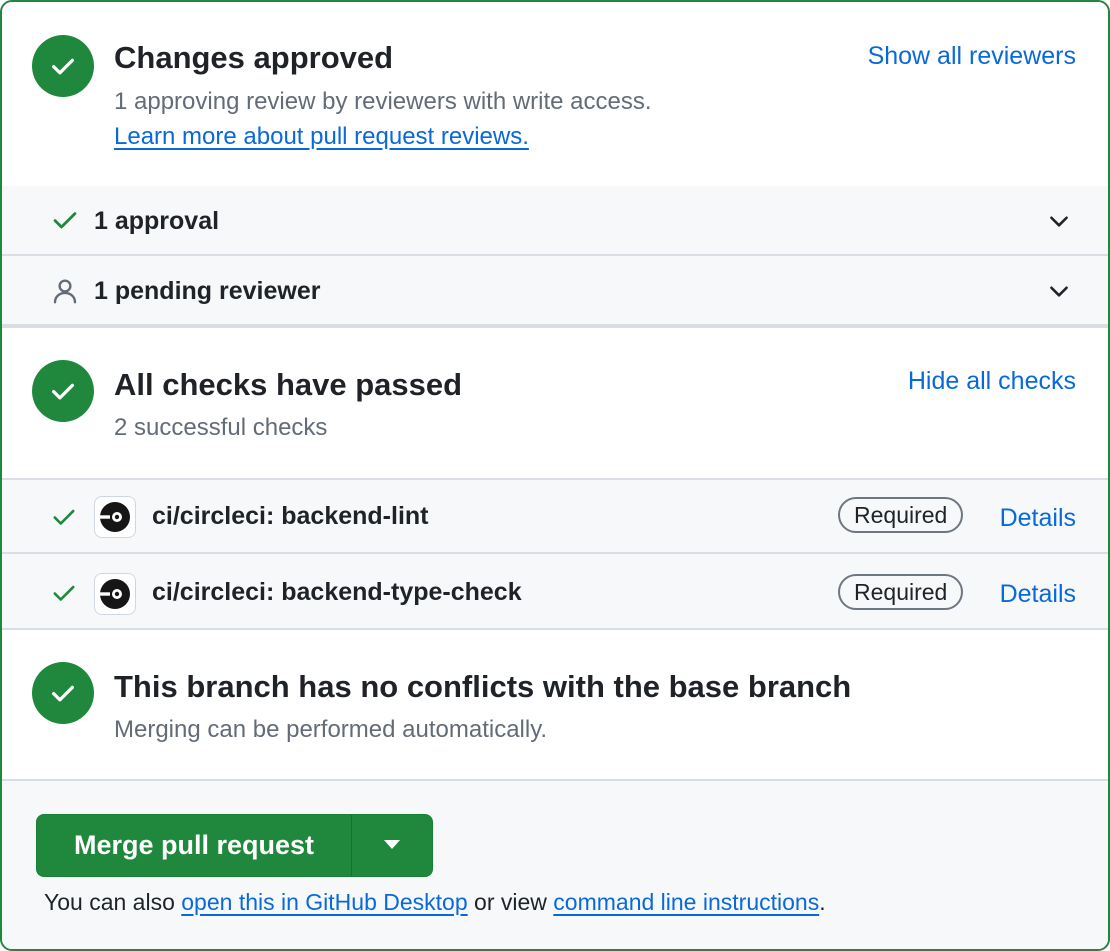 This screenshot has width=1110, height=951. Describe the element at coordinates (337, 592) in the screenshot. I see `check-name: ci/circleci: backend-type-check` at that location.